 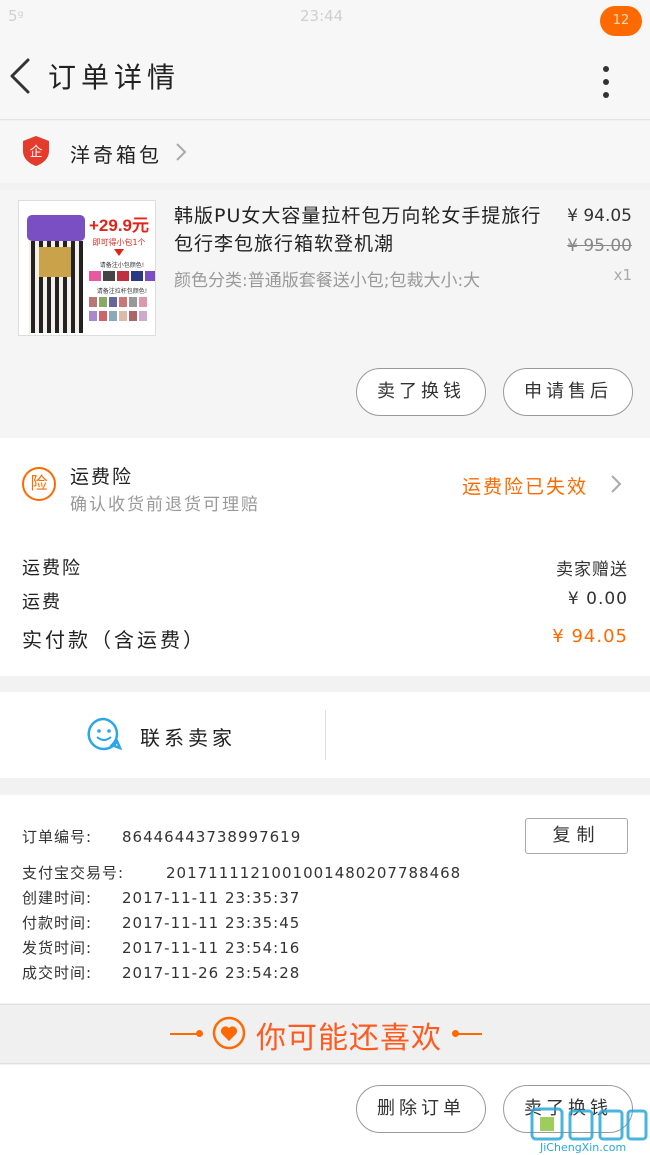 I want to click on product-title: 韩版PU女大容量拉杆包万向轮女手提旅行包行李包旅行箱软登机潮, so click(x=359, y=230).